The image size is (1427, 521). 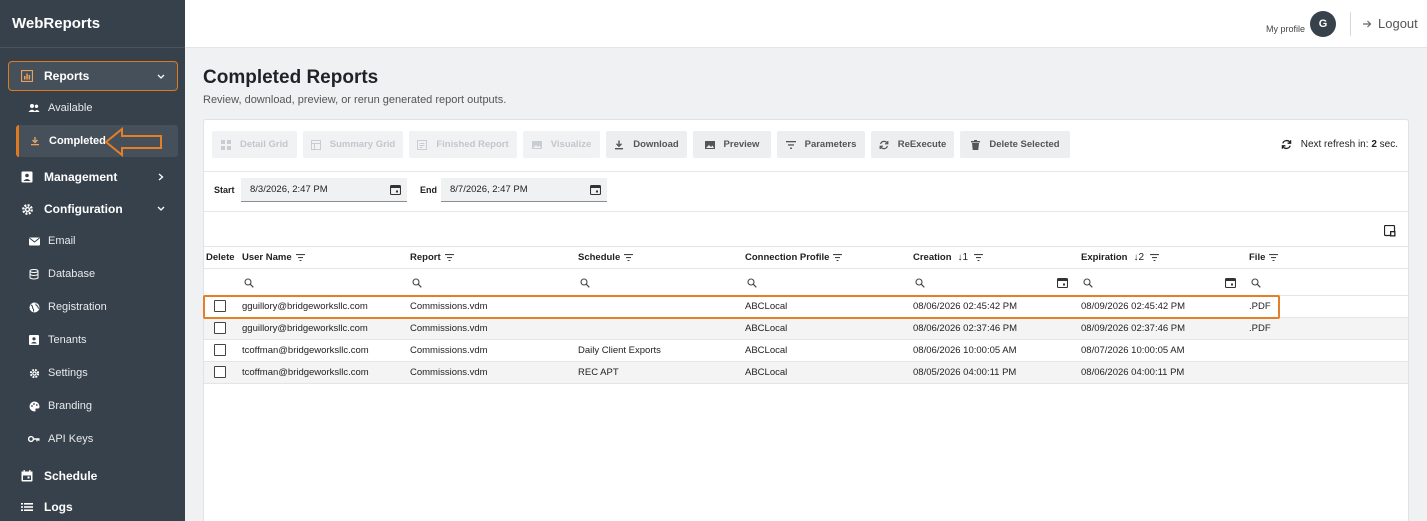 What do you see at coordinates (732, 144) in the screenshot?
I see `preview-button: Preview` at bounding box center [732, 144].